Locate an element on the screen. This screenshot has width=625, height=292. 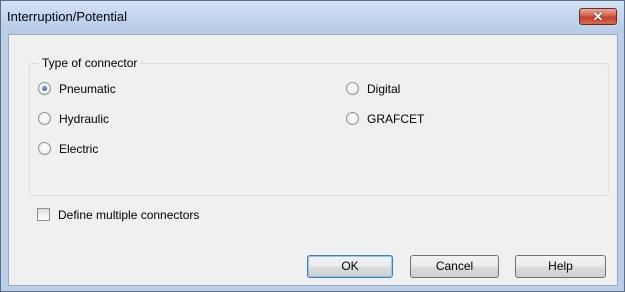
radio-label-electric: Electric is located at coordinates (79, 149).